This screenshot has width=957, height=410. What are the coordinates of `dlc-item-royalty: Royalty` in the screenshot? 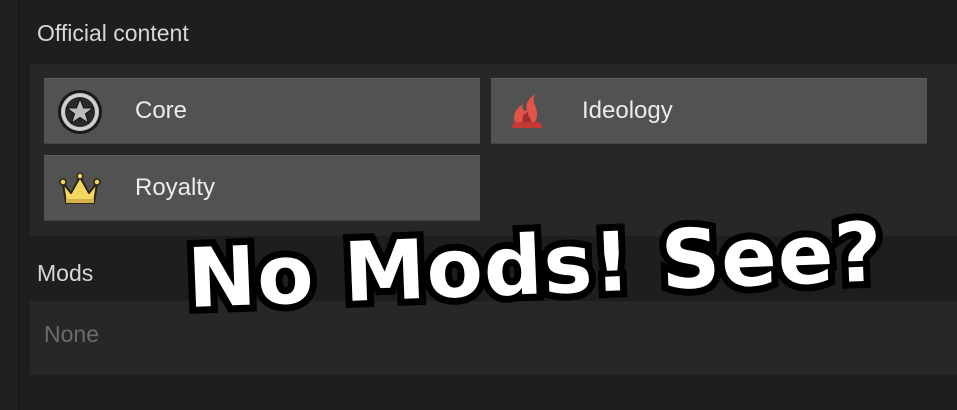 It's located at (262, 188).